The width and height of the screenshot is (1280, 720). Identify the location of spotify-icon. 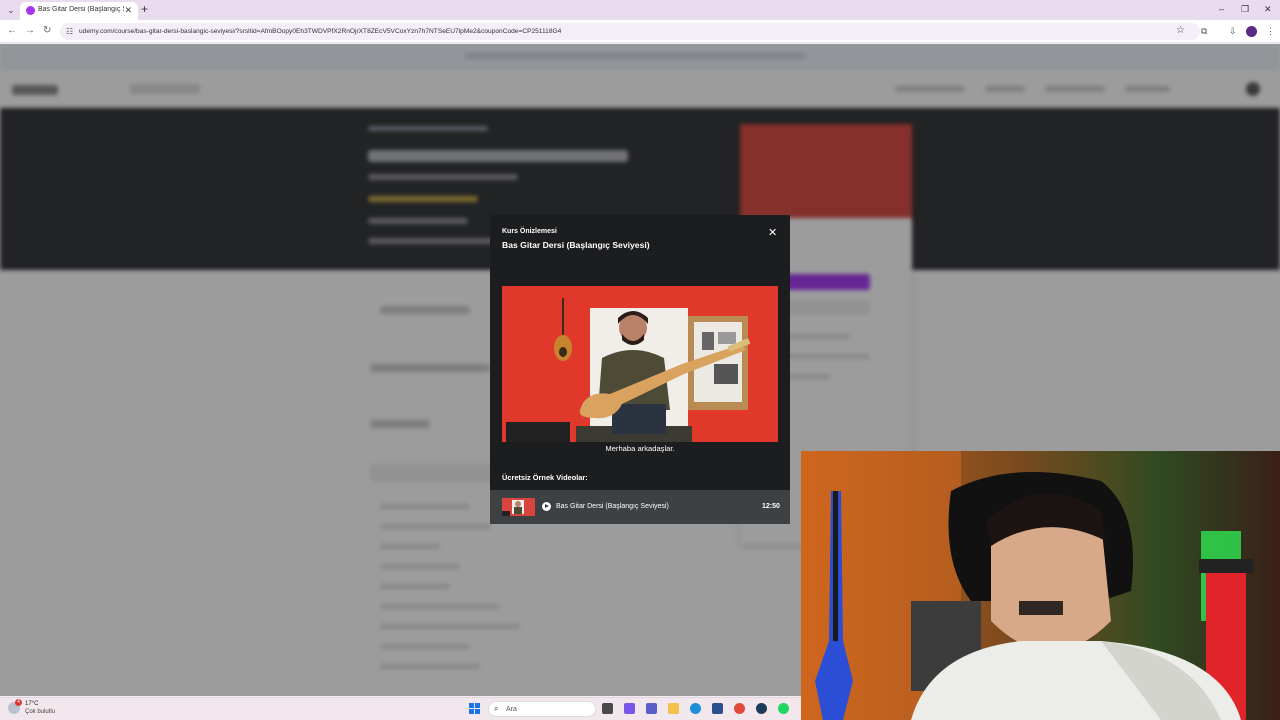
(783, 708).